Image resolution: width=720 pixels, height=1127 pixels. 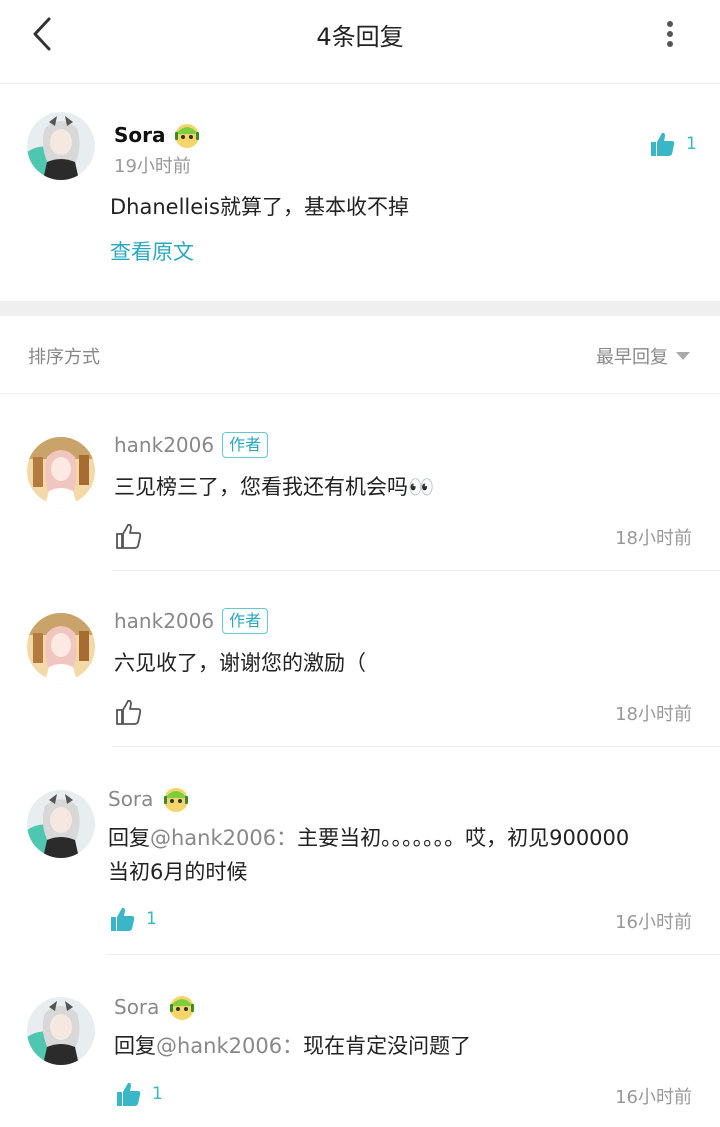 I want to click on top-bar: 4条回复, so click(x=360, y=42).